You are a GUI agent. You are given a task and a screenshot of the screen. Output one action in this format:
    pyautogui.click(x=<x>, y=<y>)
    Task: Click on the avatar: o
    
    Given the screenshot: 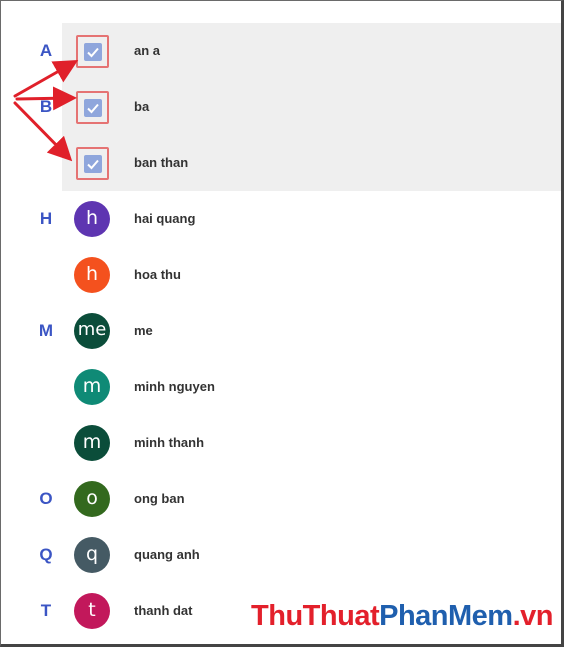 What is the action you would take?
    pyautogui.click(x=92, y=499)
    